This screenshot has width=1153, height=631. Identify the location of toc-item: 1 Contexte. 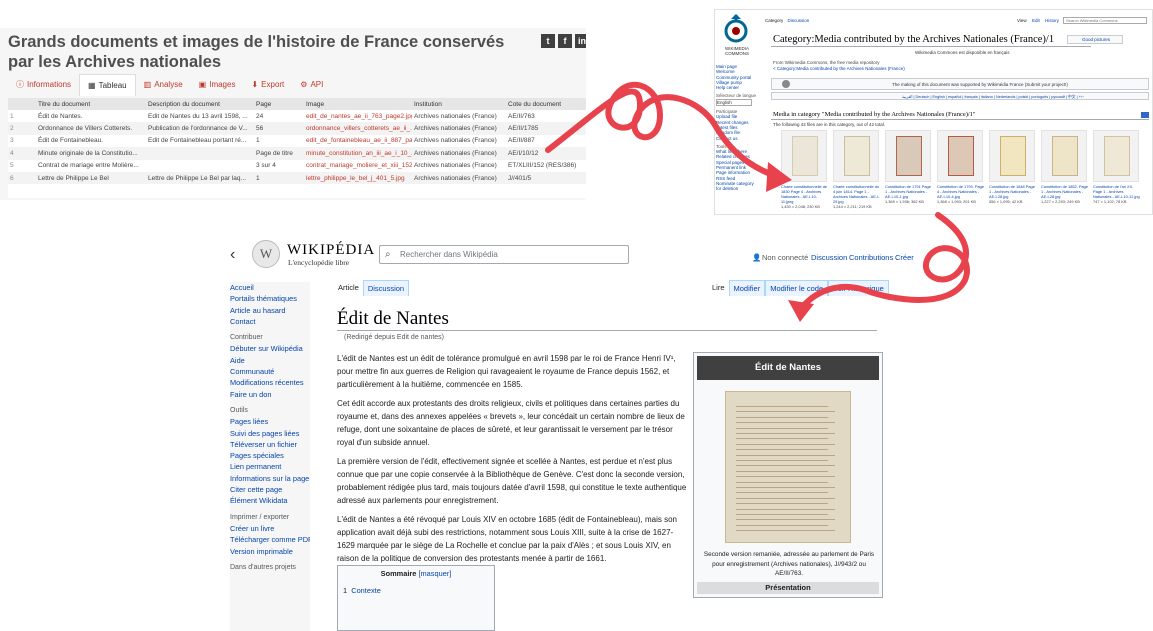
(418, 590).